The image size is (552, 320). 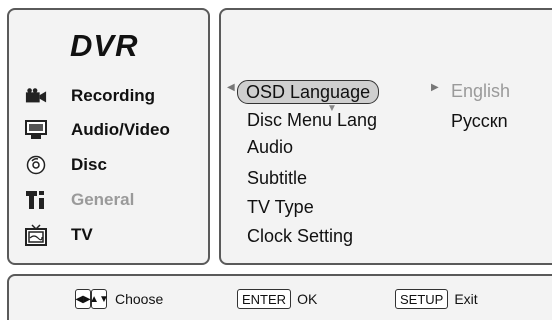 What do you see at coordinates (36, 130) in the screenshot?
I see `monitor-icon` at bounding box center [36, 130].